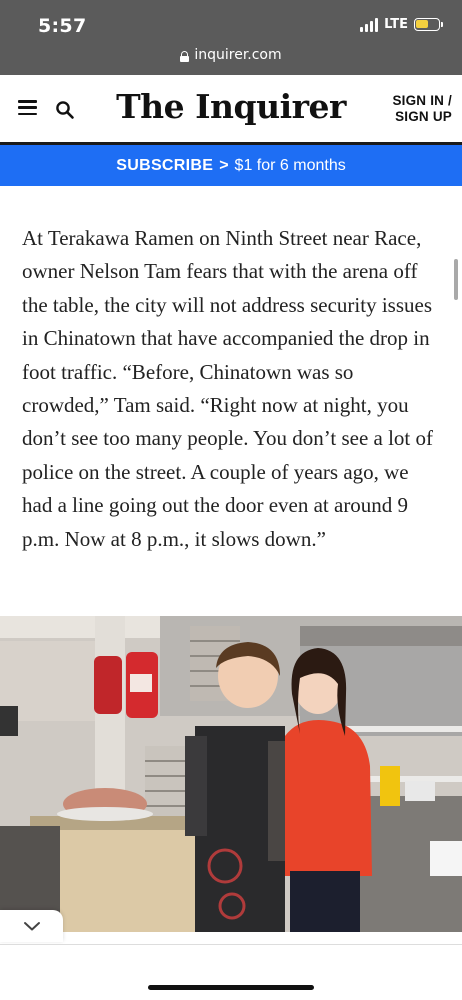 The width and height of the screenshot is (462, 1000). Describe the element at coordinates (422, 24) in the screenshot. I see `battery-level` at that location.